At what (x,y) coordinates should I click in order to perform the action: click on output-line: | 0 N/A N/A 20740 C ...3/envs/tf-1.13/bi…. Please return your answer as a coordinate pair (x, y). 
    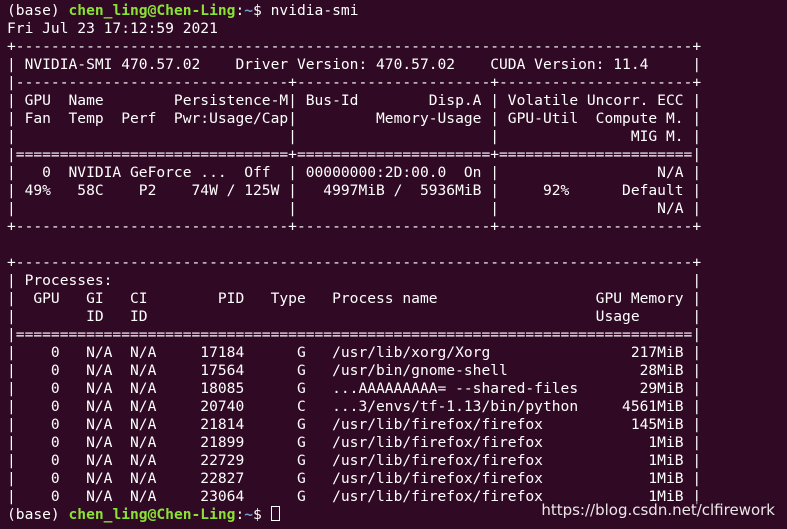
    Looking at the image, I should click on (354, 406).